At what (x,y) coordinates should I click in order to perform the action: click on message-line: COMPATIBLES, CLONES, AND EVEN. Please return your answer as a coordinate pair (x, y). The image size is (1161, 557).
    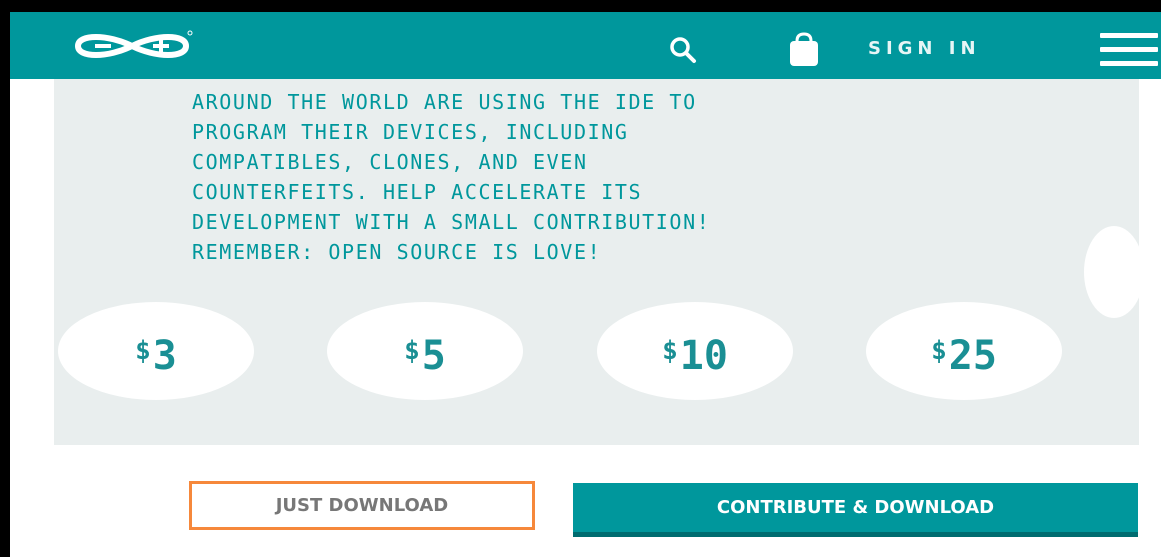
    Looking at the image, I should click on (390, 162).